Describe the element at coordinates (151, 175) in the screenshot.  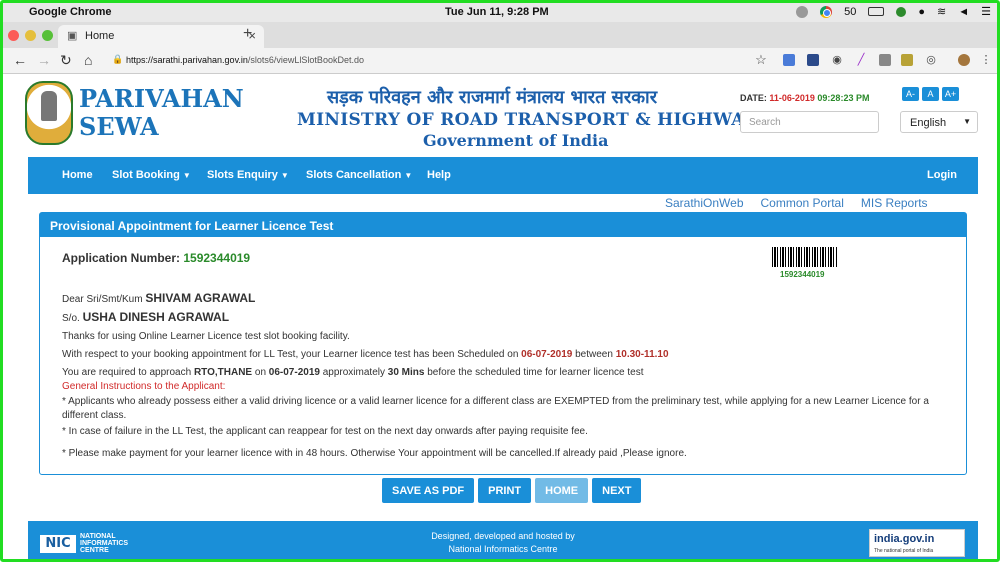
I see `nav-slot-booking: Slot Booking ▼` at that location.